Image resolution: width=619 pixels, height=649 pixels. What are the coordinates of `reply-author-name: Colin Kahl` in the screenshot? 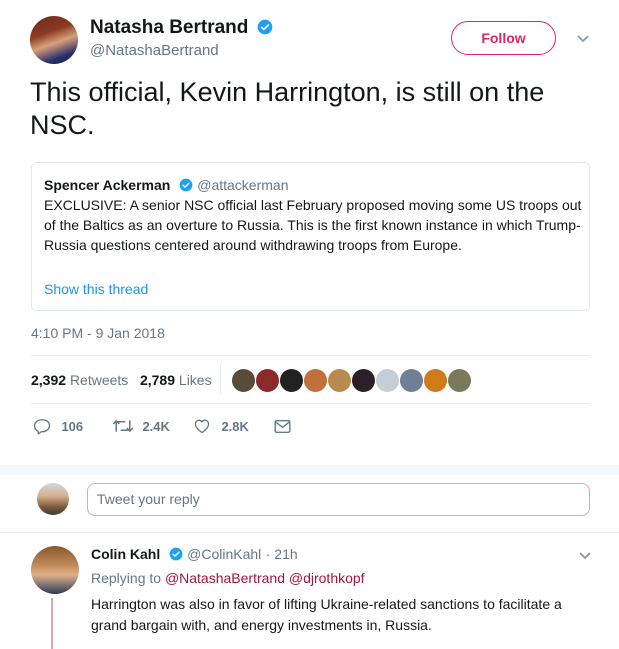 It's located at (125, 554).